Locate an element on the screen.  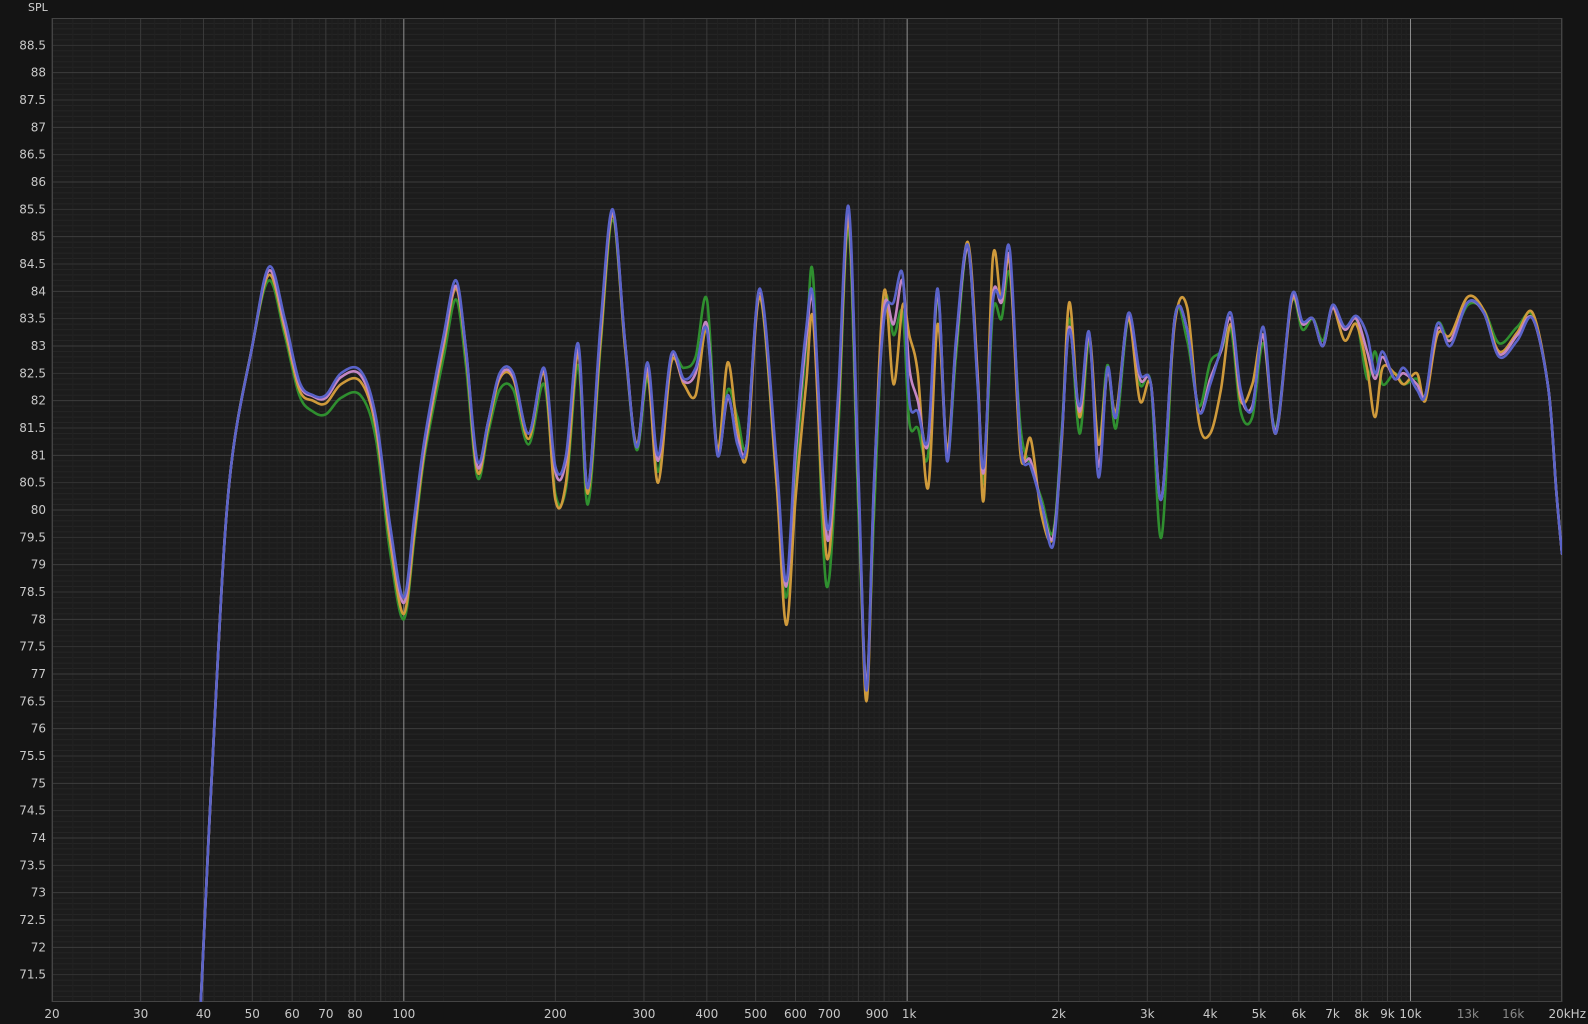
y-tick-label: 82.5 is located at coordinates (32, 373).